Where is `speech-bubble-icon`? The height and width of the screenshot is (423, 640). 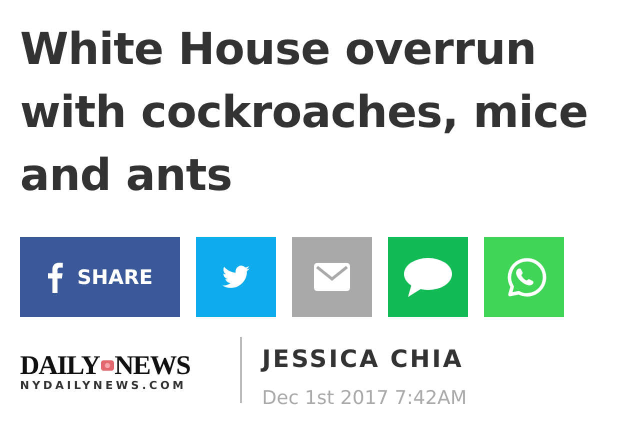 speech-bubble-icon is located at coordinates (428, 277).